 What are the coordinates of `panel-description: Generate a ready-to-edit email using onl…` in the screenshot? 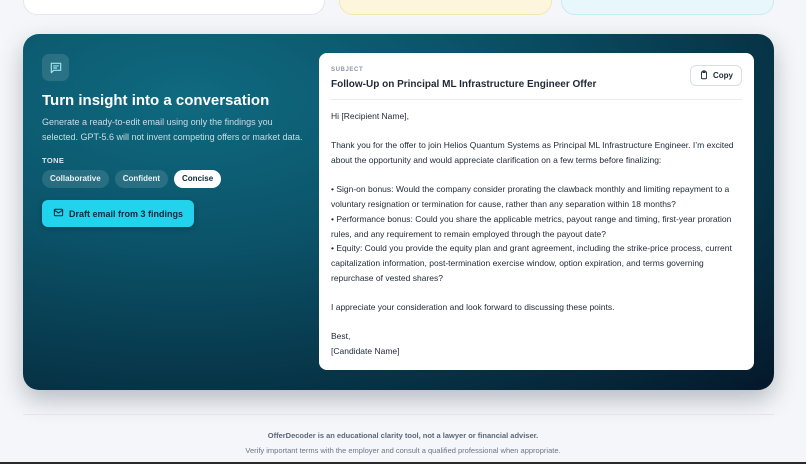 It's located at (172, 129).